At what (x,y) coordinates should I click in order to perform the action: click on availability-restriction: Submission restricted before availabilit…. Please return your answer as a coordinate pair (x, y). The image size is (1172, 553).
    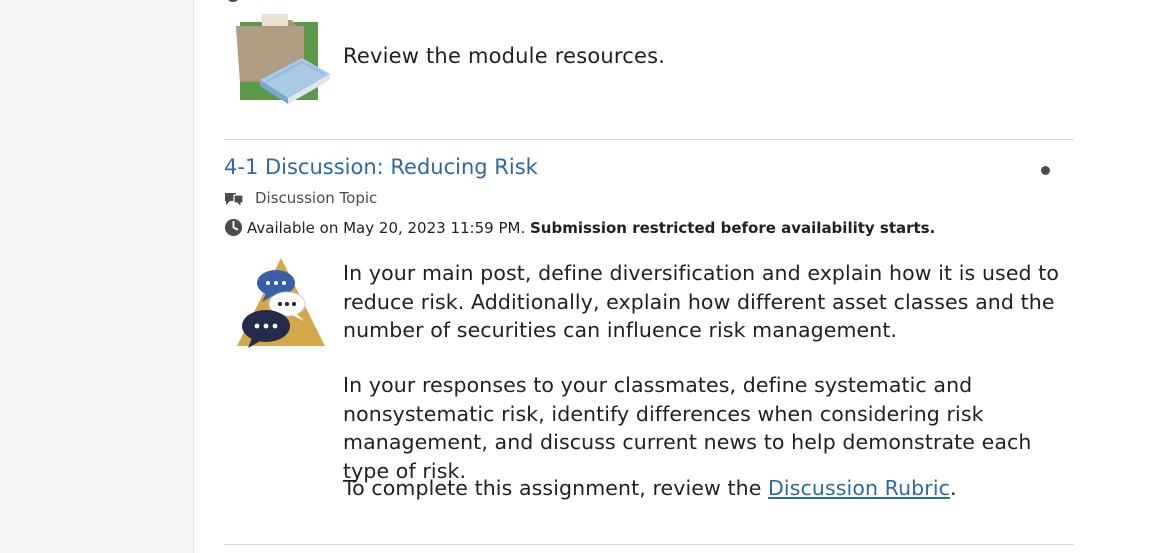
    Looking at the image, I should click on (733, 228).